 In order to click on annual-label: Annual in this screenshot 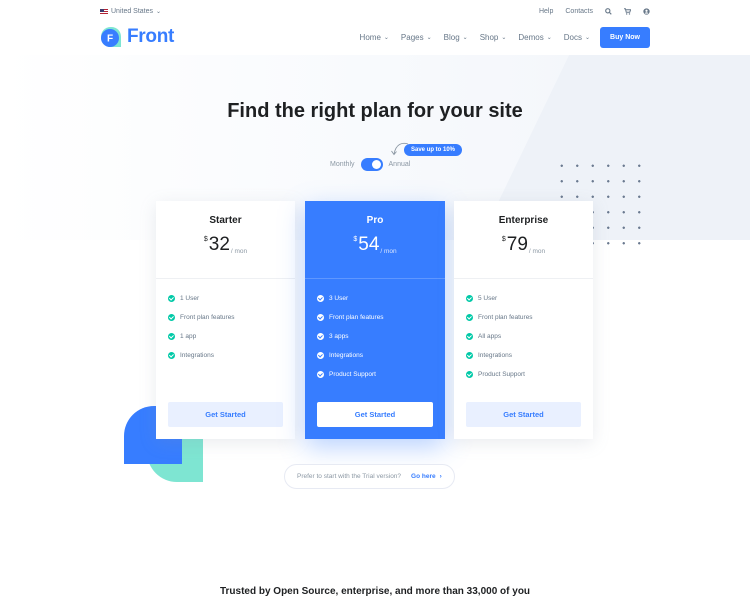, I will do `click(400, 164)`.